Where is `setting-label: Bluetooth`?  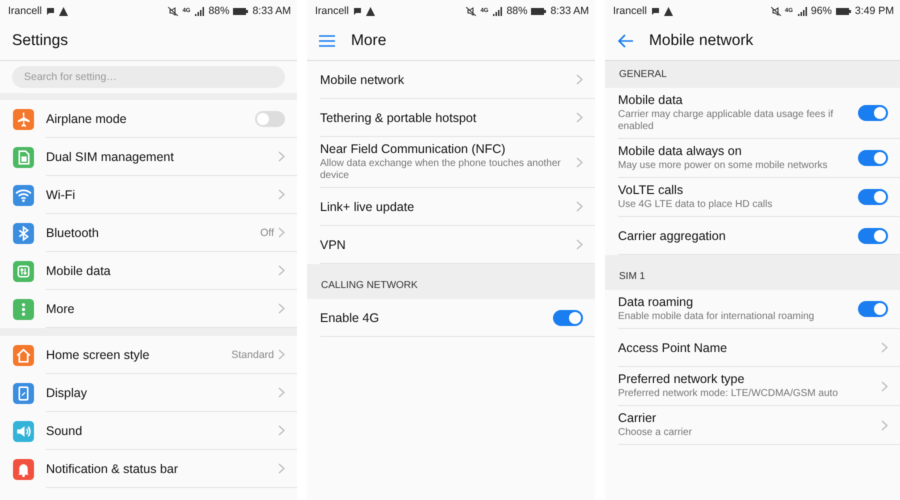
setting-label: Bluetooth is located at coordinates (153, 233).